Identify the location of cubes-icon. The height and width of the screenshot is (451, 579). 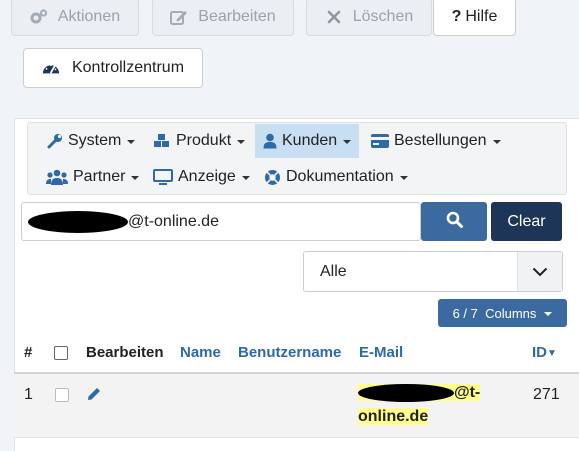
(162, 141).